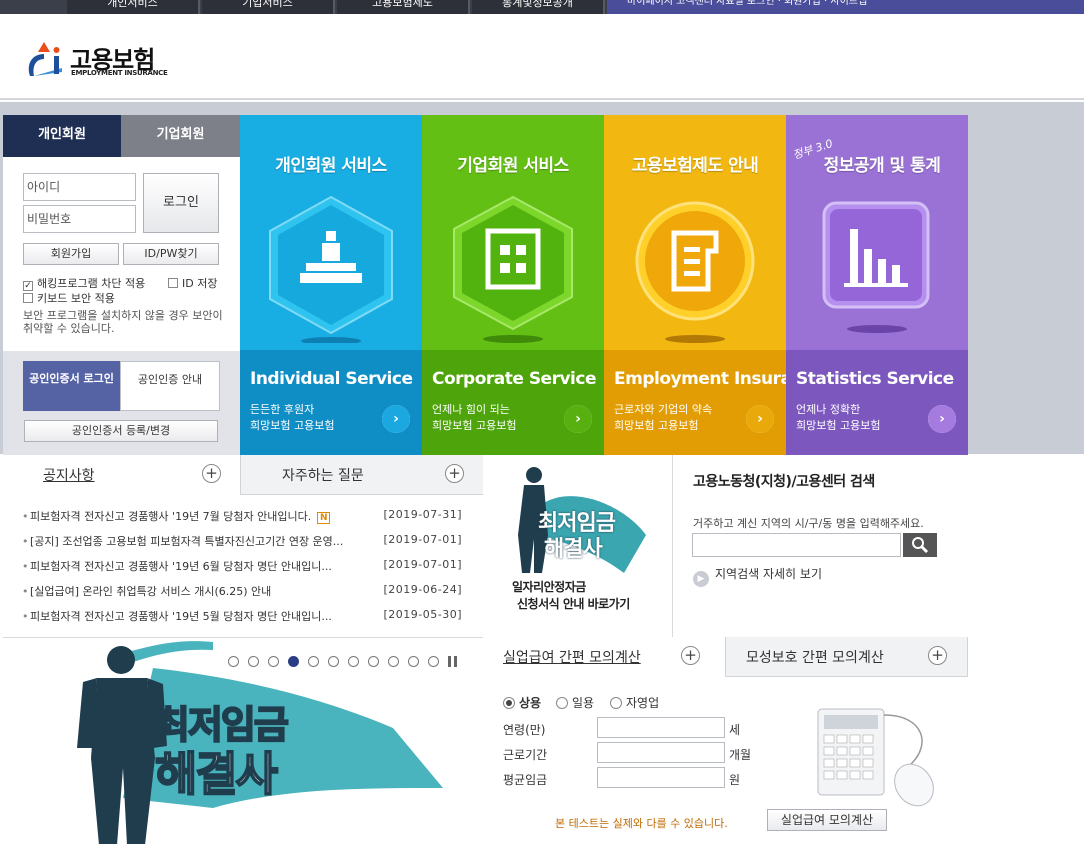  What do you see at coordinates (192, 283) in the screenshot?
I see `save-id-checkbox: ID 저장` at bounding box center [192, 283].